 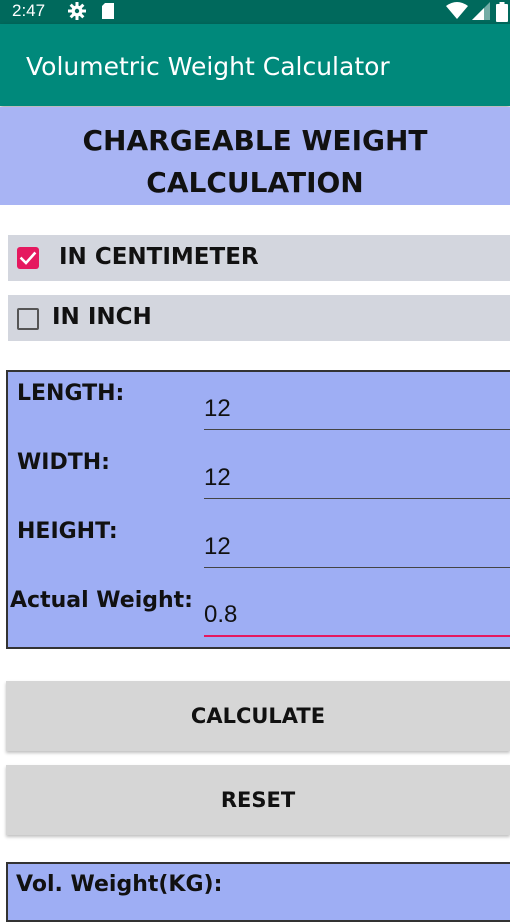 What do you see at coordinates (481, 11) in the screenshot?
I see `signal-icon` at bounding box center [481, 11].